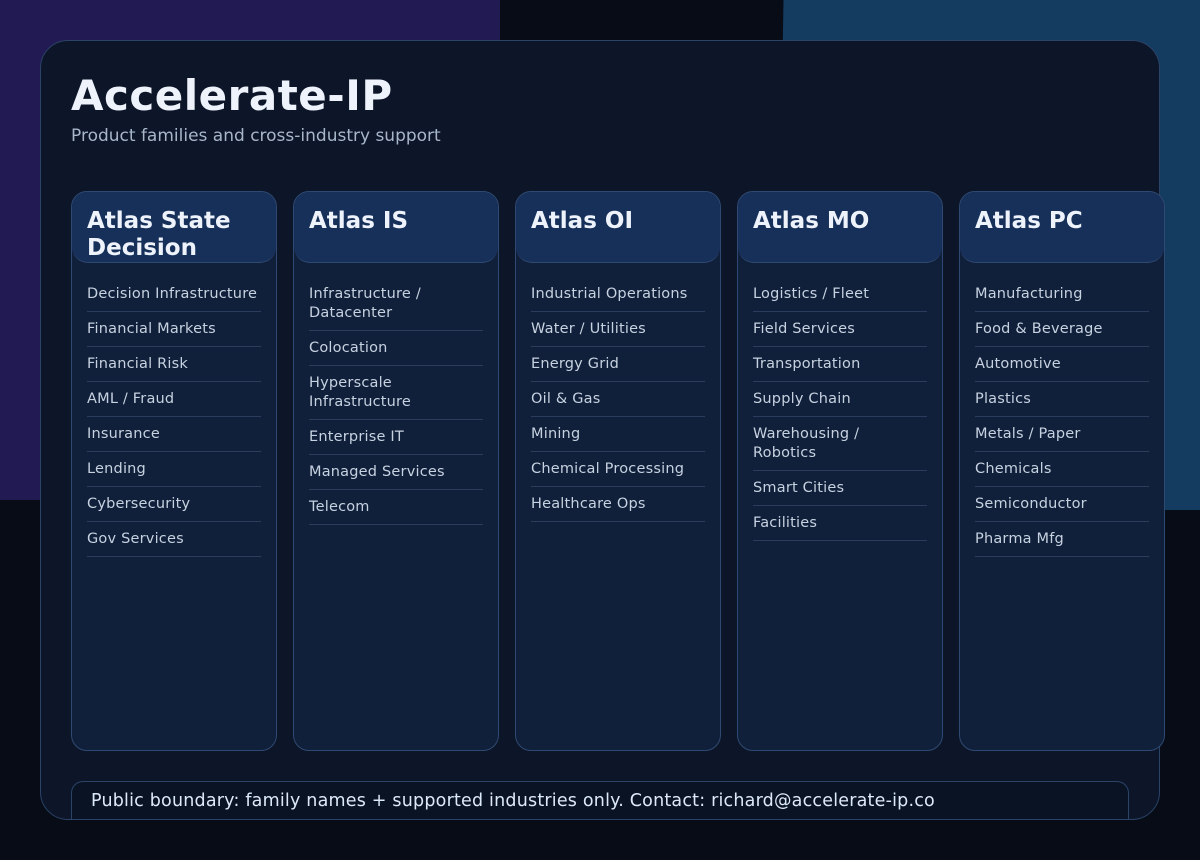  What do you see at coordinates (1062, 368) in the screenshot?
I see `industry-item: Automotive` at bounding box center [1062, 368].